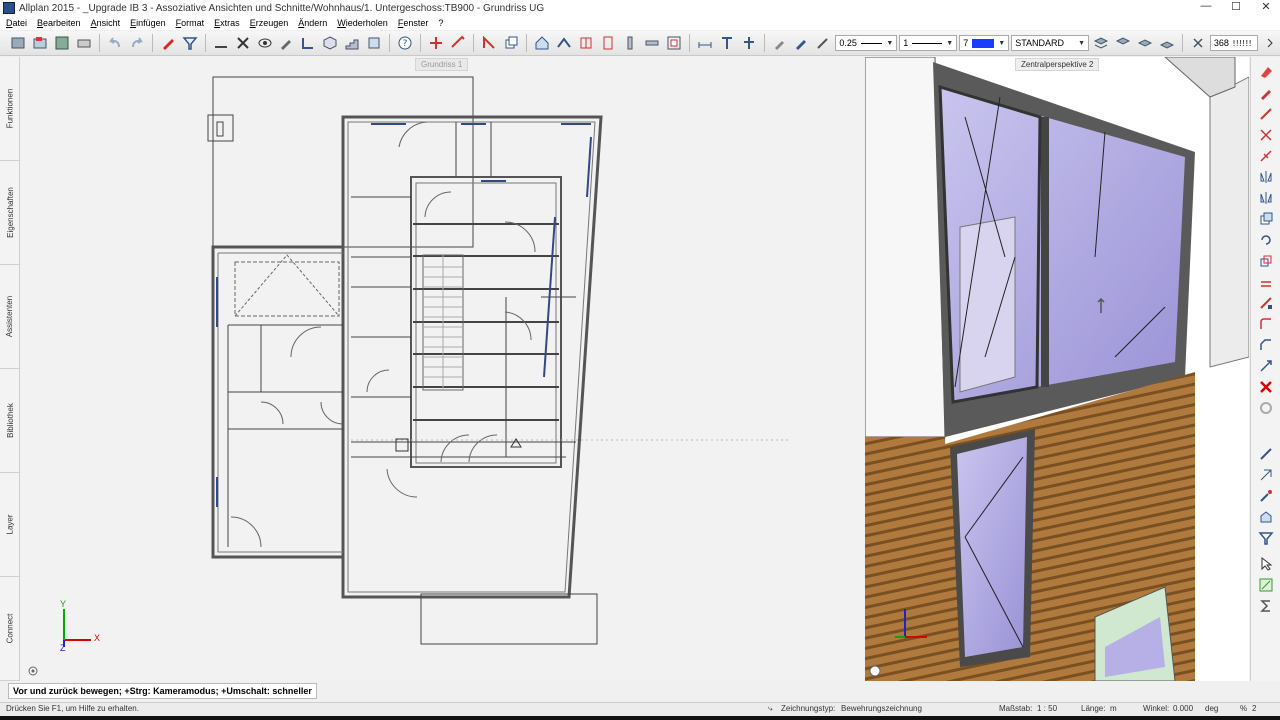 This screenshot has height=720, width=1280. Describe the element at coordinates (1266, 408) in the screenshot. I see `settings-icon` at that location.